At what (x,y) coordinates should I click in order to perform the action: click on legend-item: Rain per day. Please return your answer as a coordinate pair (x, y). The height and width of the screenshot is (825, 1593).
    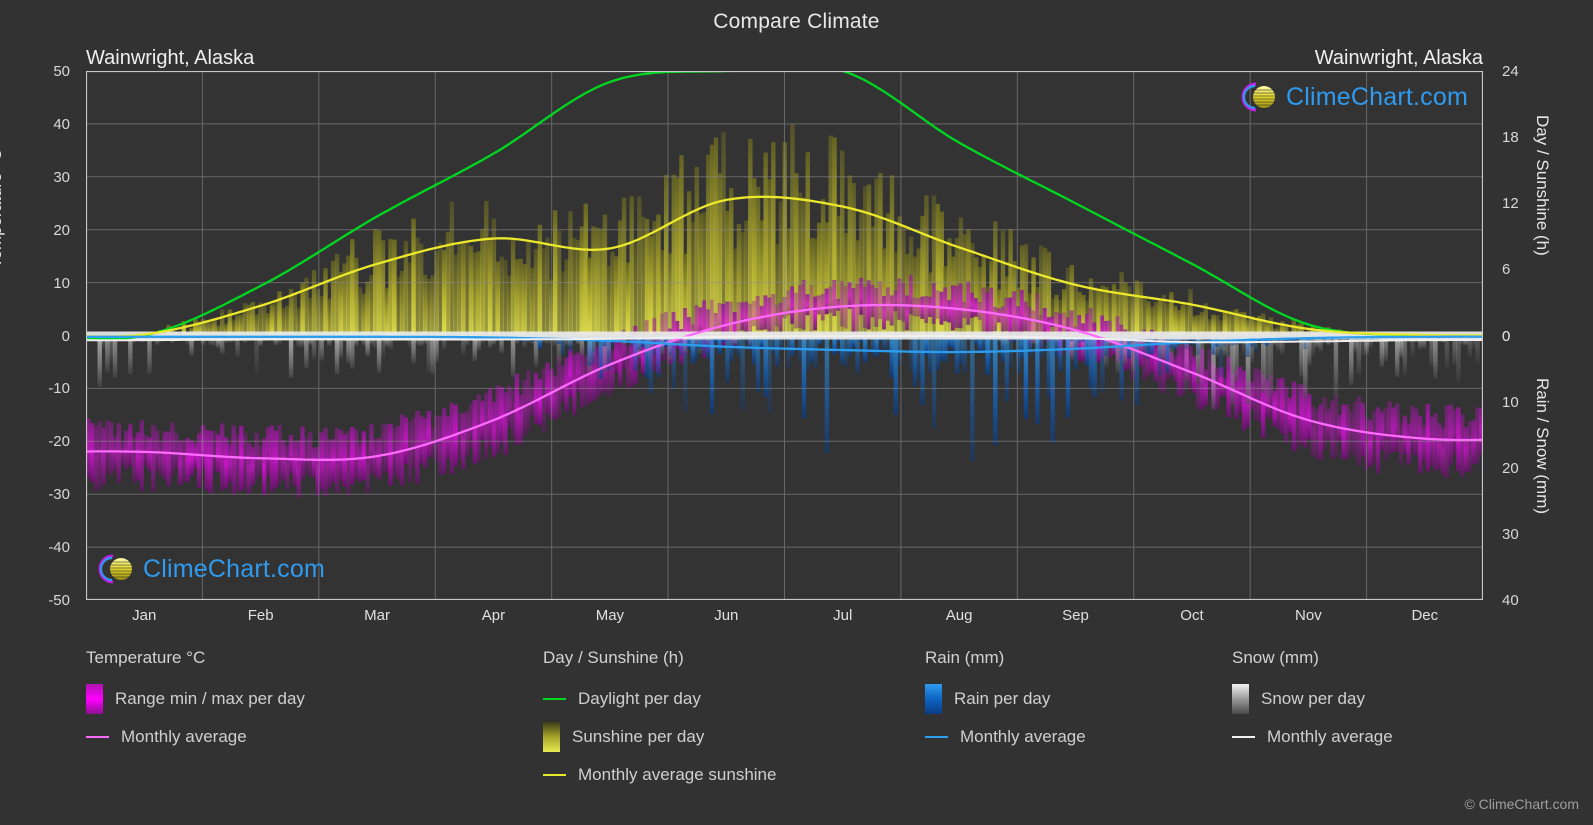
    Looking at the image, I should click on (1005, 699).